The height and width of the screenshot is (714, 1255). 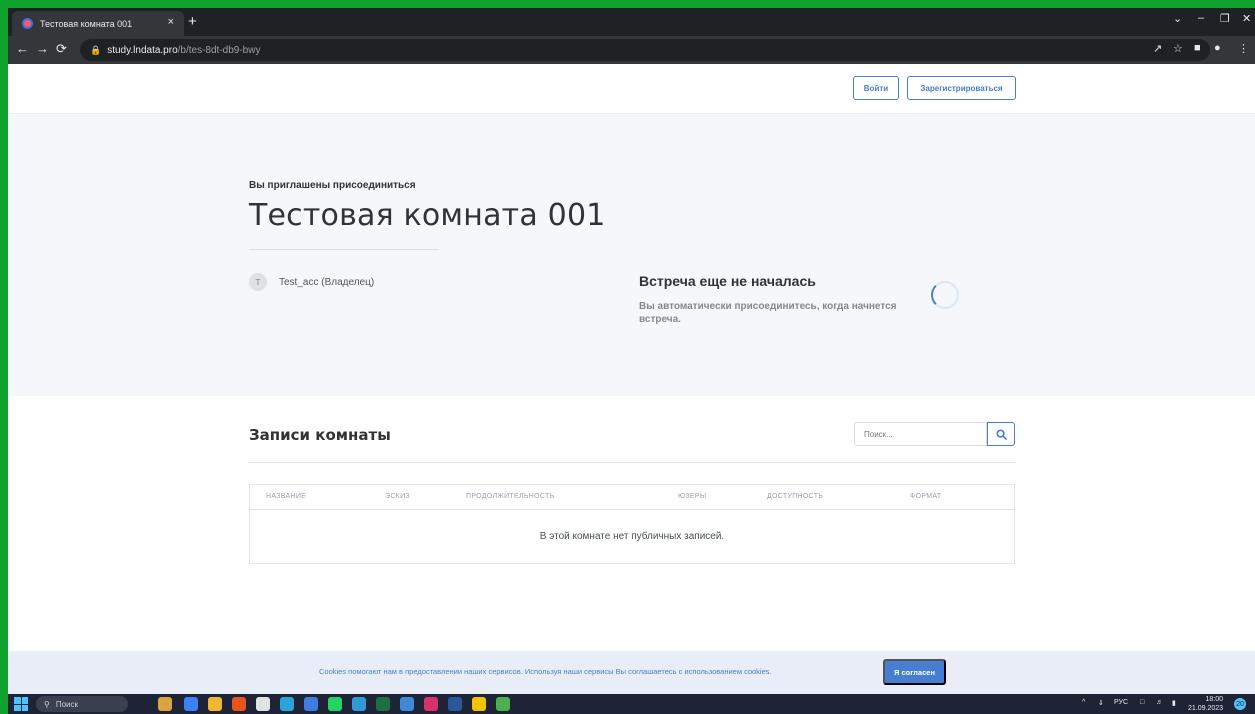 What do you see at coordinates (631, 22) in the screenshot?
I see `tab-strip: Тестовая комната 001 × + ⌄ – ❐ ✕` at bounding box center [631, 22].